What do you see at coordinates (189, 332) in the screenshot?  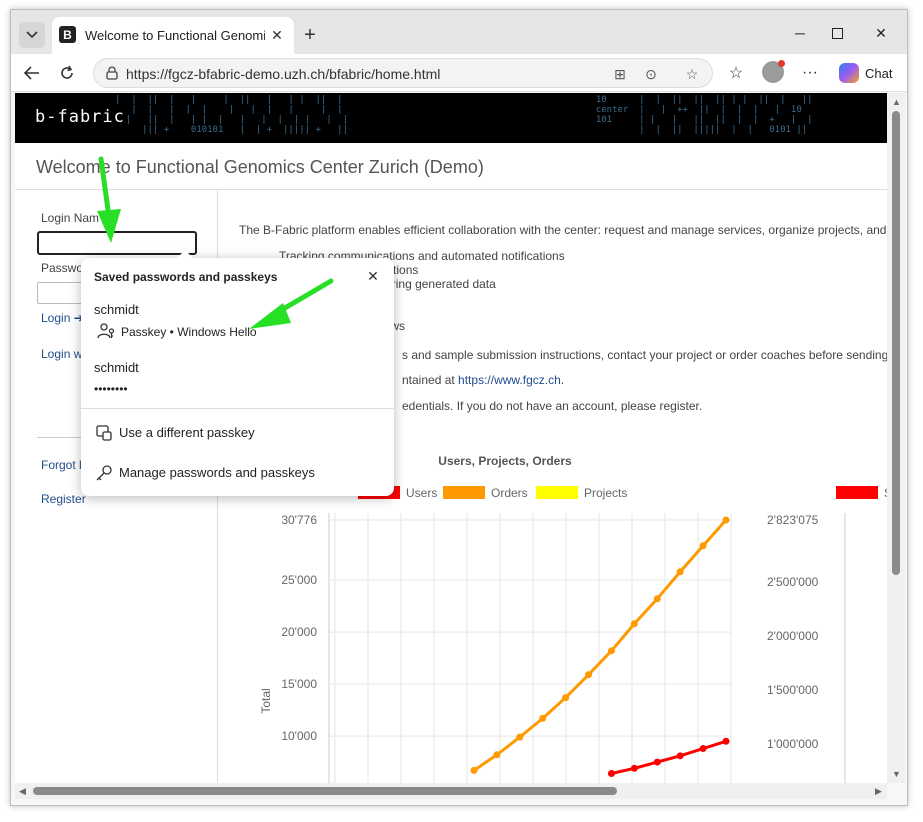 I see `credential-detail: Passkey • Windows Hello` at bounding box center [189, 332].